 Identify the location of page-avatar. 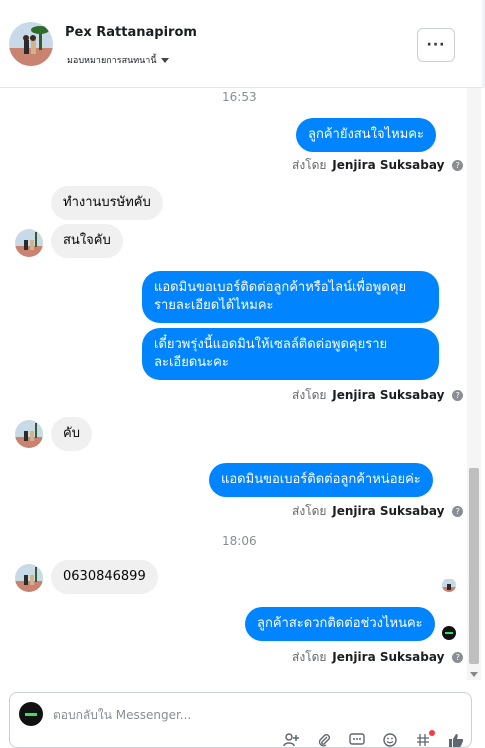
(31, 714).